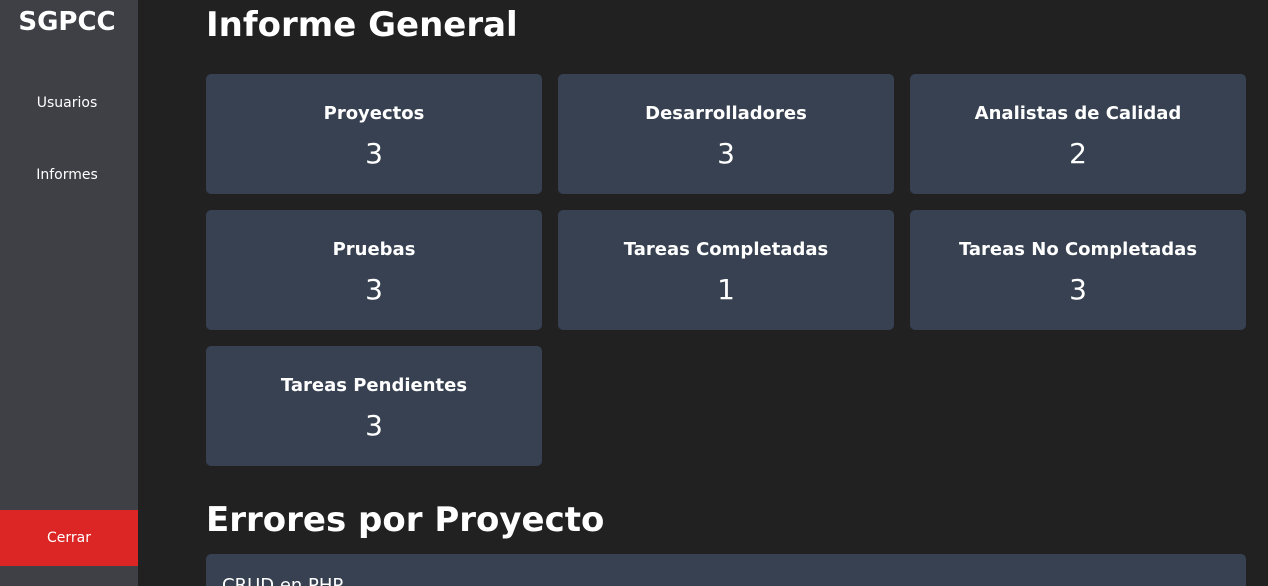  Describe the element at coordinates (362, 25) in the screenshot. I see `page-title: Informe General` at that location.